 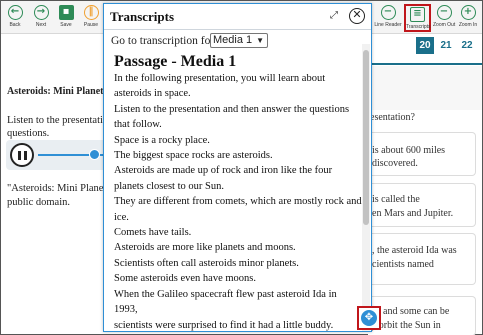 What do you see at coordinates (169, 186) in the screenshot?
I see `transcript-line: planets closest to our Sun.` at bounding box center [169, 186].